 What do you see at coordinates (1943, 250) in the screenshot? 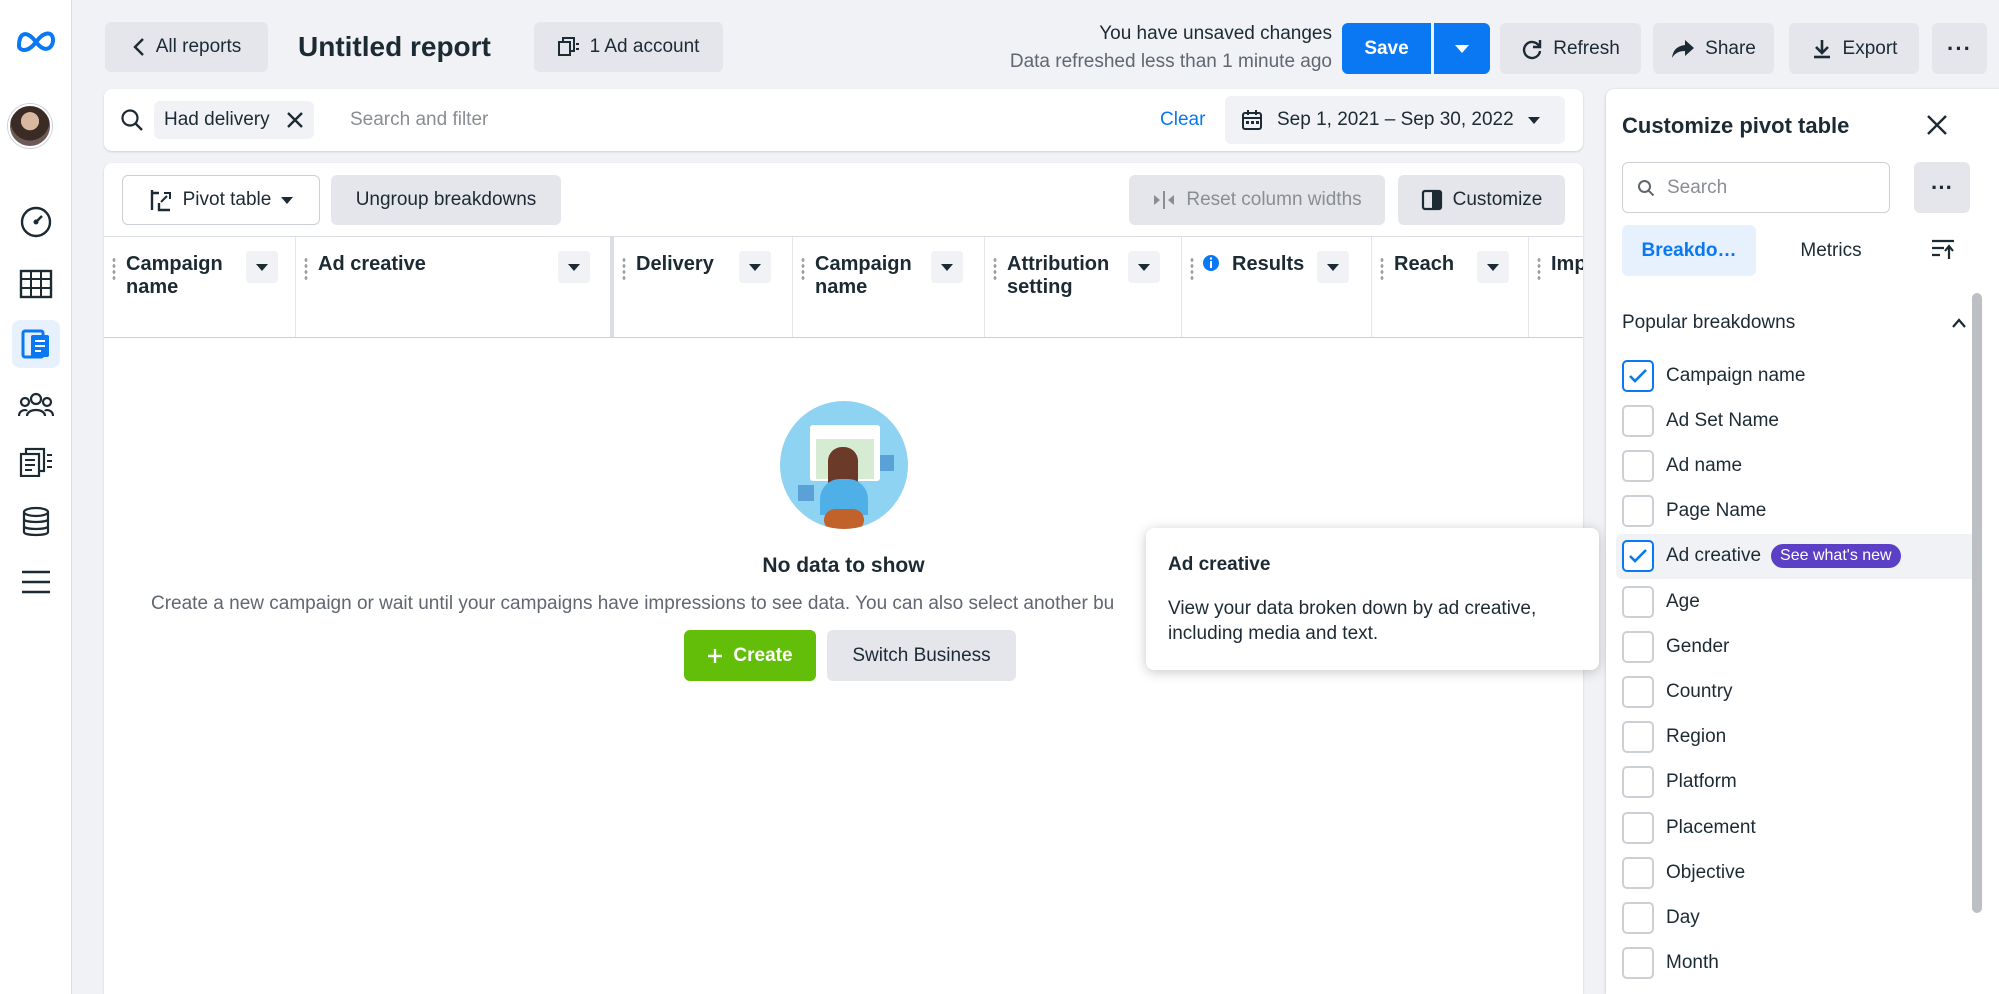
I see `sort-icon` at bounding box center [1943, 250].